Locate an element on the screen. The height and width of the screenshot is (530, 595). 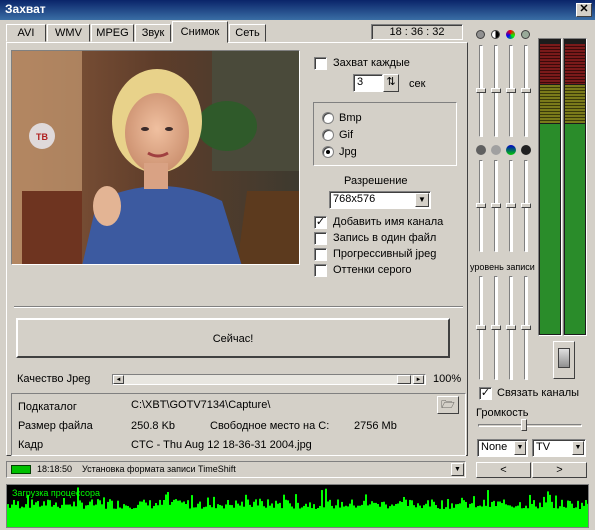
browse-folder-button: 🗁 is located at coordinates (448, 405).